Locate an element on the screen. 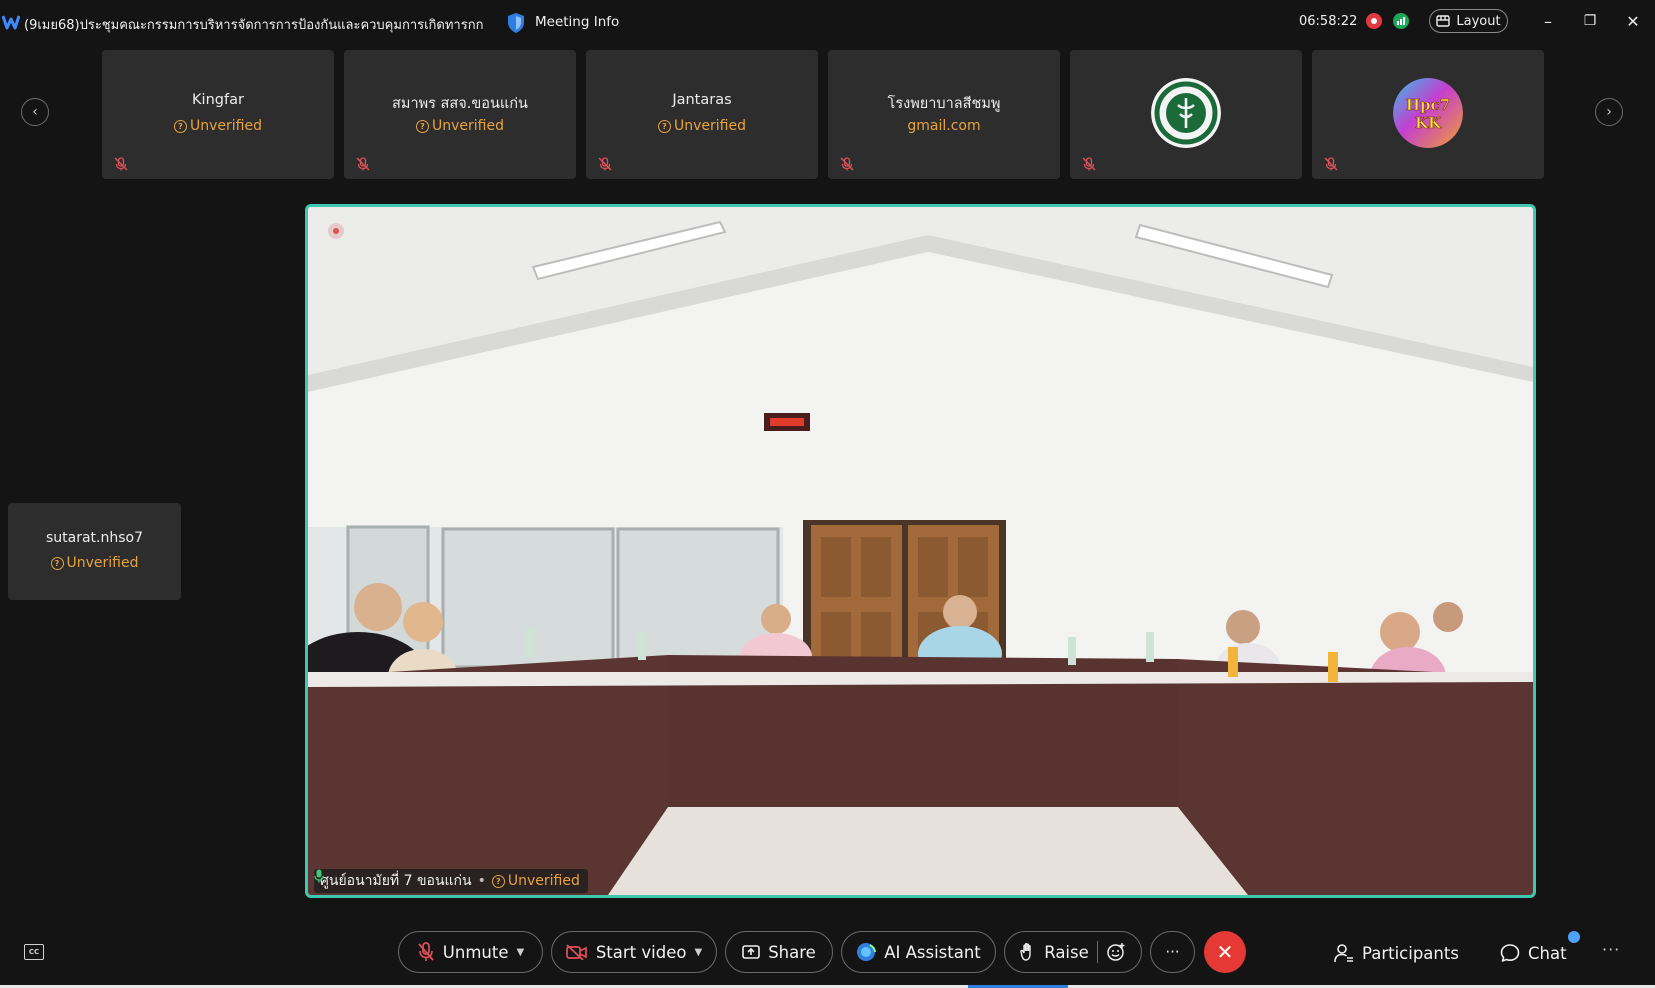 The height and width of the screenshot is (988, 1655). raise-label: Raise is located at coordinates (1066, 952).